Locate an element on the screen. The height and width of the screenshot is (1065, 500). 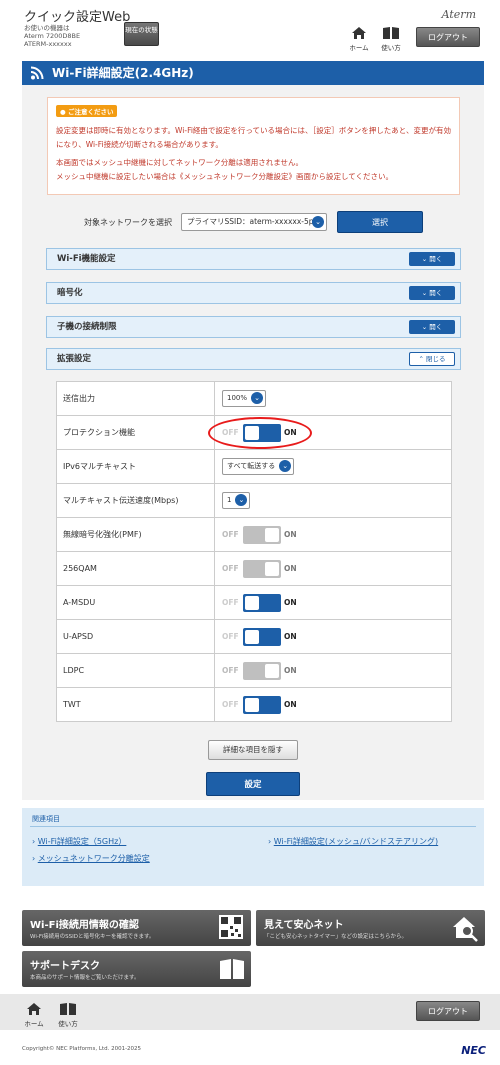
footer-help-nav: 使い方 is located at coordinates (68, 1015).